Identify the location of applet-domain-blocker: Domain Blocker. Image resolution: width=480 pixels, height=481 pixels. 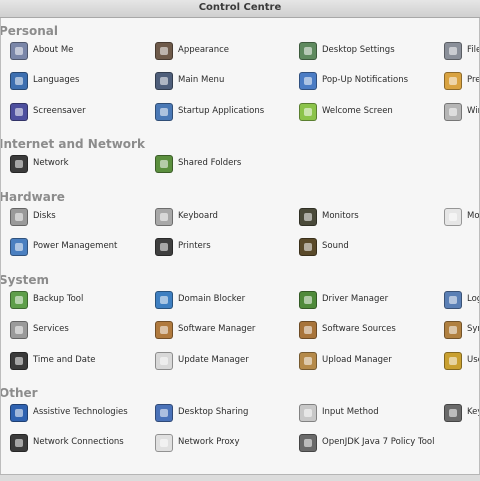
(227, 301).